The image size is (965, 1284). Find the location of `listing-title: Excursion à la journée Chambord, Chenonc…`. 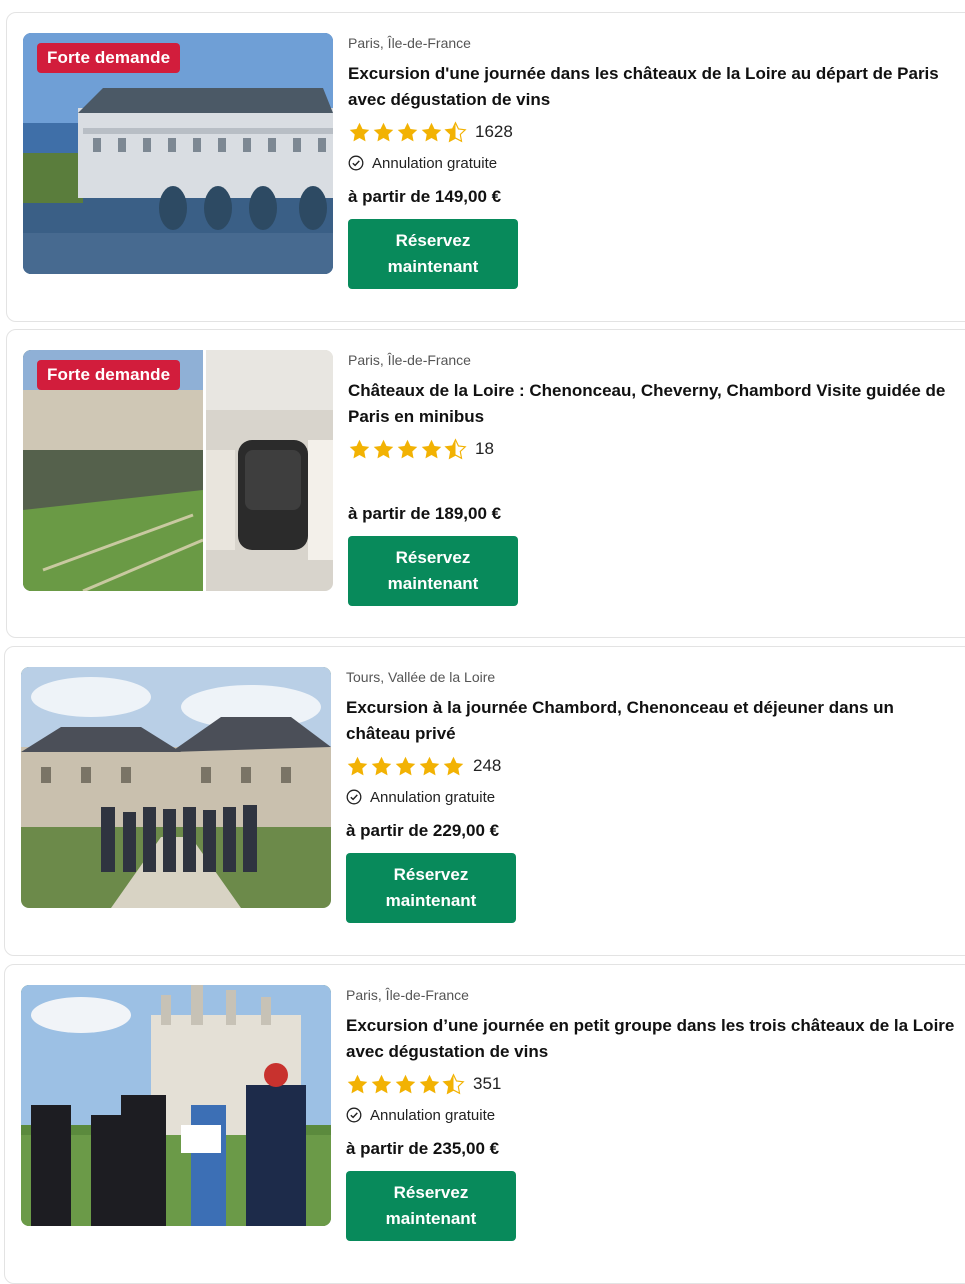

listing-title: Excursion à la journée Chambord, Chenonc… is located at coordinates (651, 721).